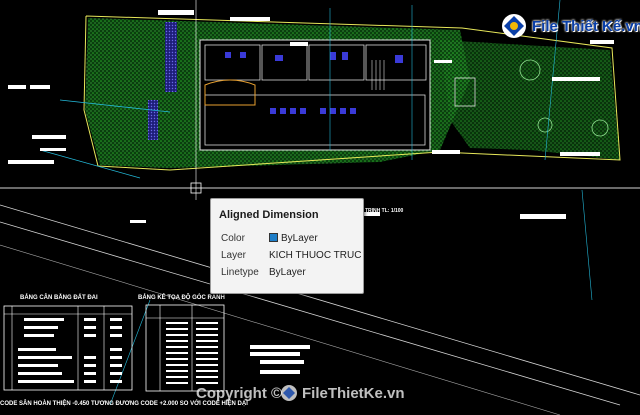  I want to click on copyright-prefix: Copyright ©, so click(239, 393).